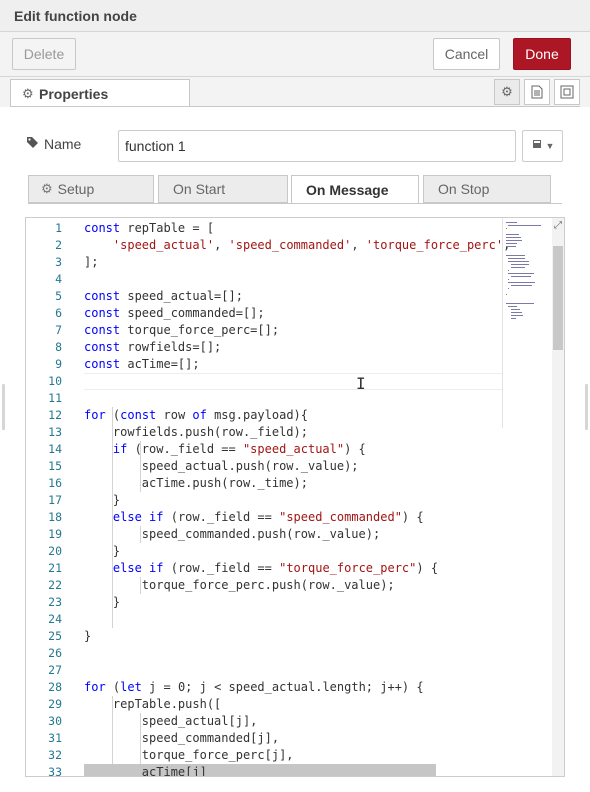 This screenshot has height=792, width=590. Describe the element at coordinates (586, 407) in the screenshot. I see `right-resize-grip` at that location.